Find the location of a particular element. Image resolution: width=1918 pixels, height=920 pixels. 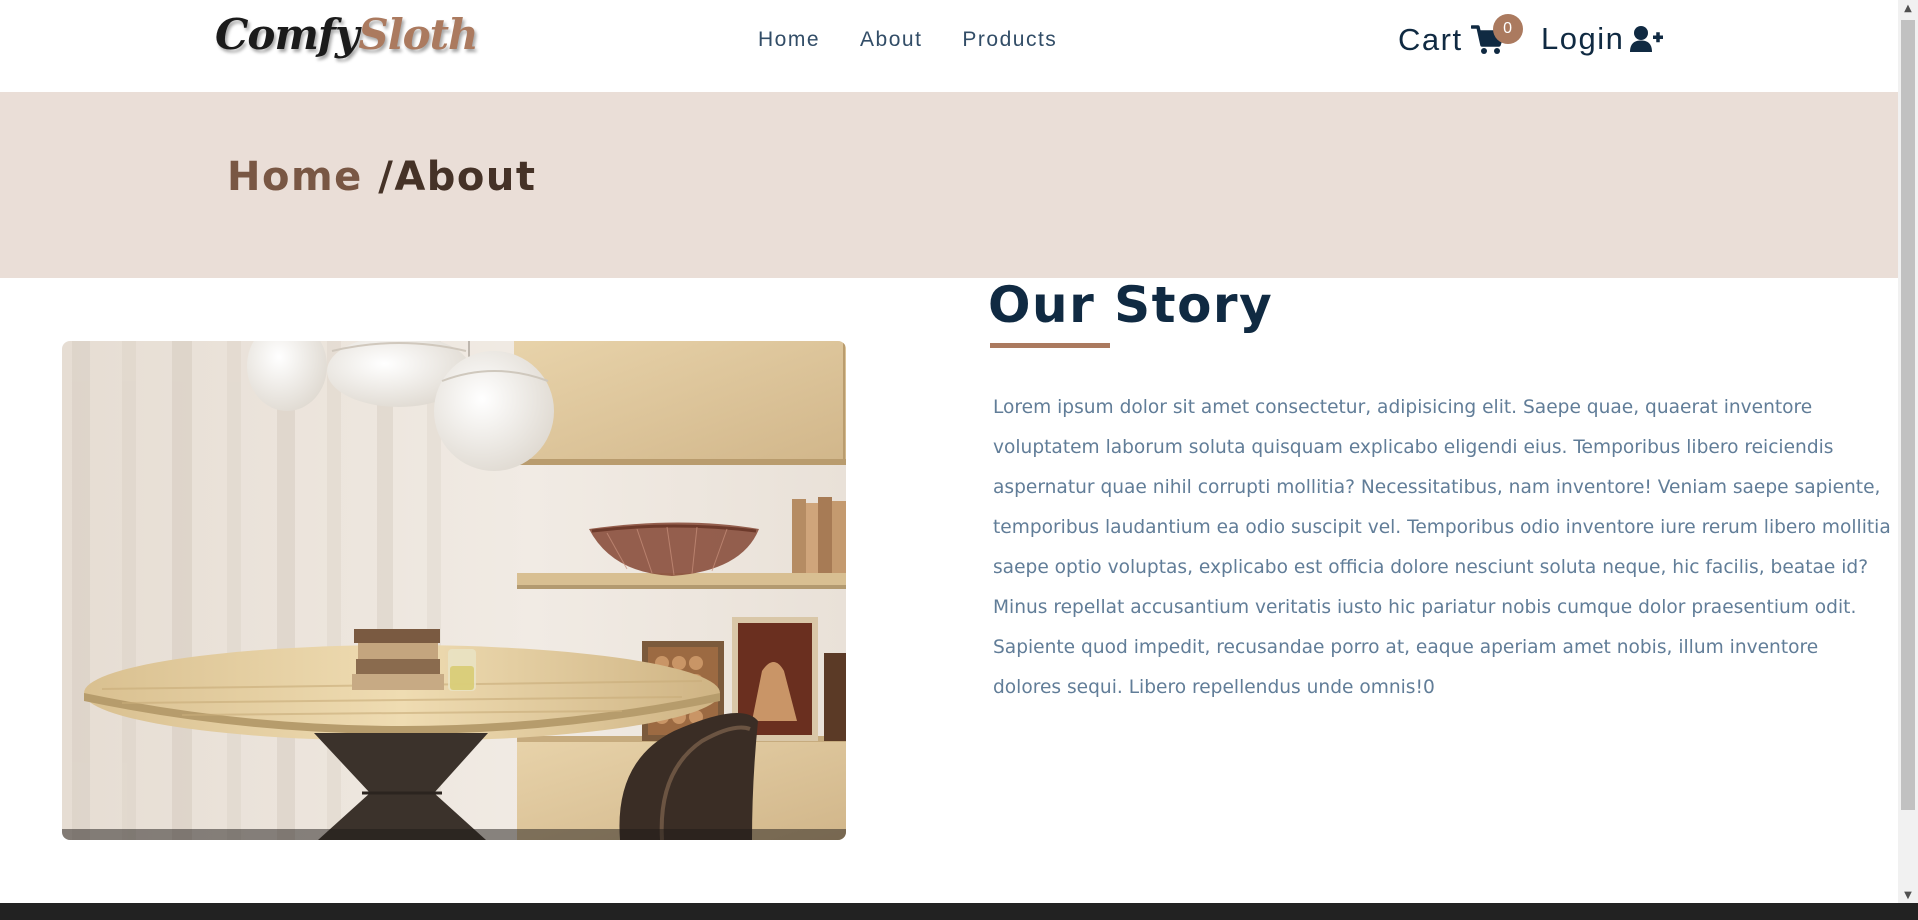

nav-link-about: About is located at coordinates (891, 40).